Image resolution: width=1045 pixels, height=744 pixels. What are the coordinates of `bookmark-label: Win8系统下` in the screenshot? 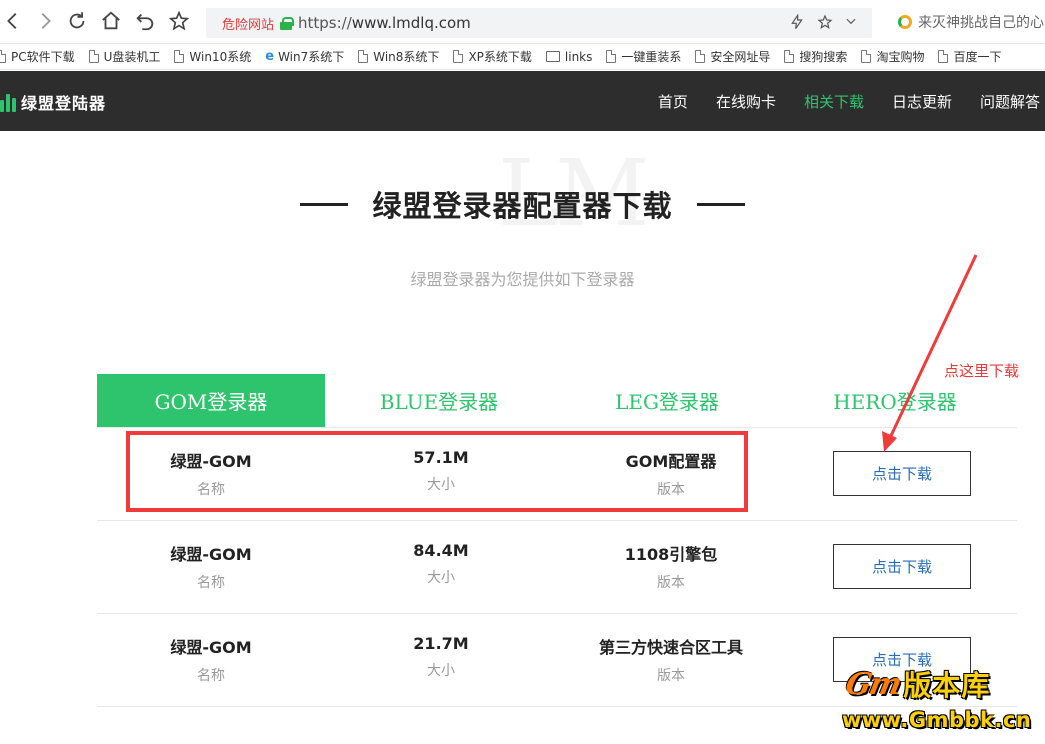 It's located at (406, 57).